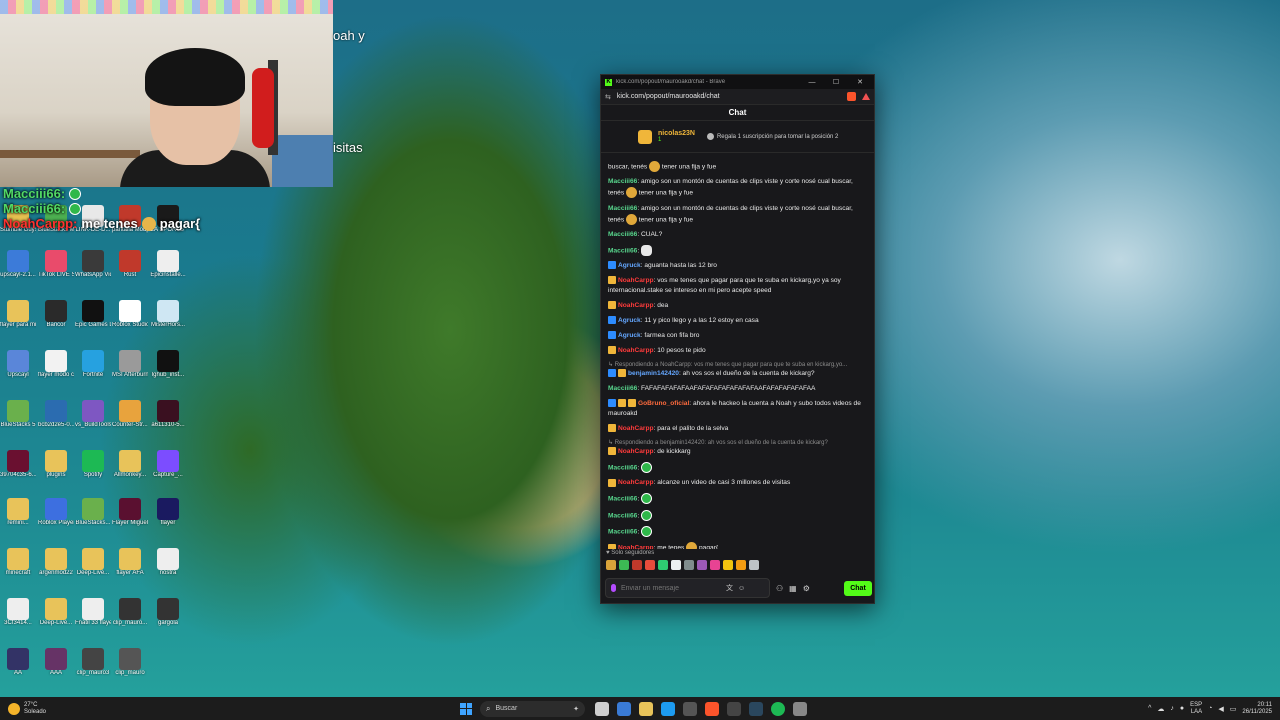 The image size is (1280, 720). I want to click on desktop-icon: Fortnite, so click(93, 364).